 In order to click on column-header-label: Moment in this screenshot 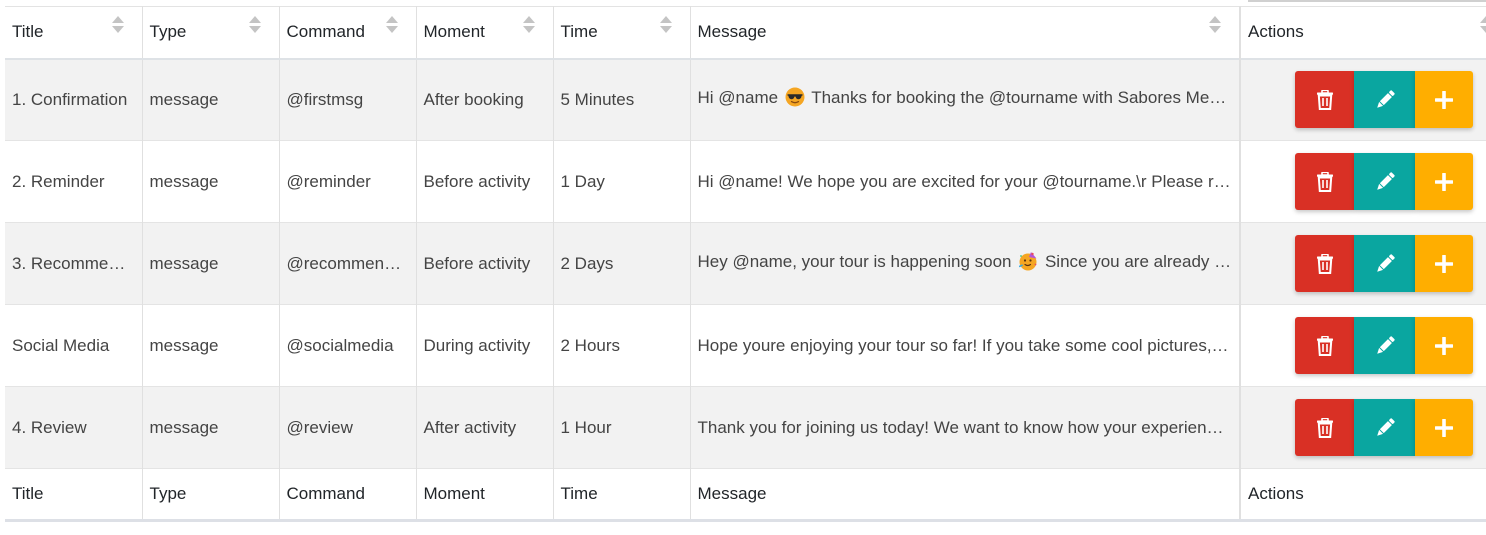, I will do `click(454, 32)`.